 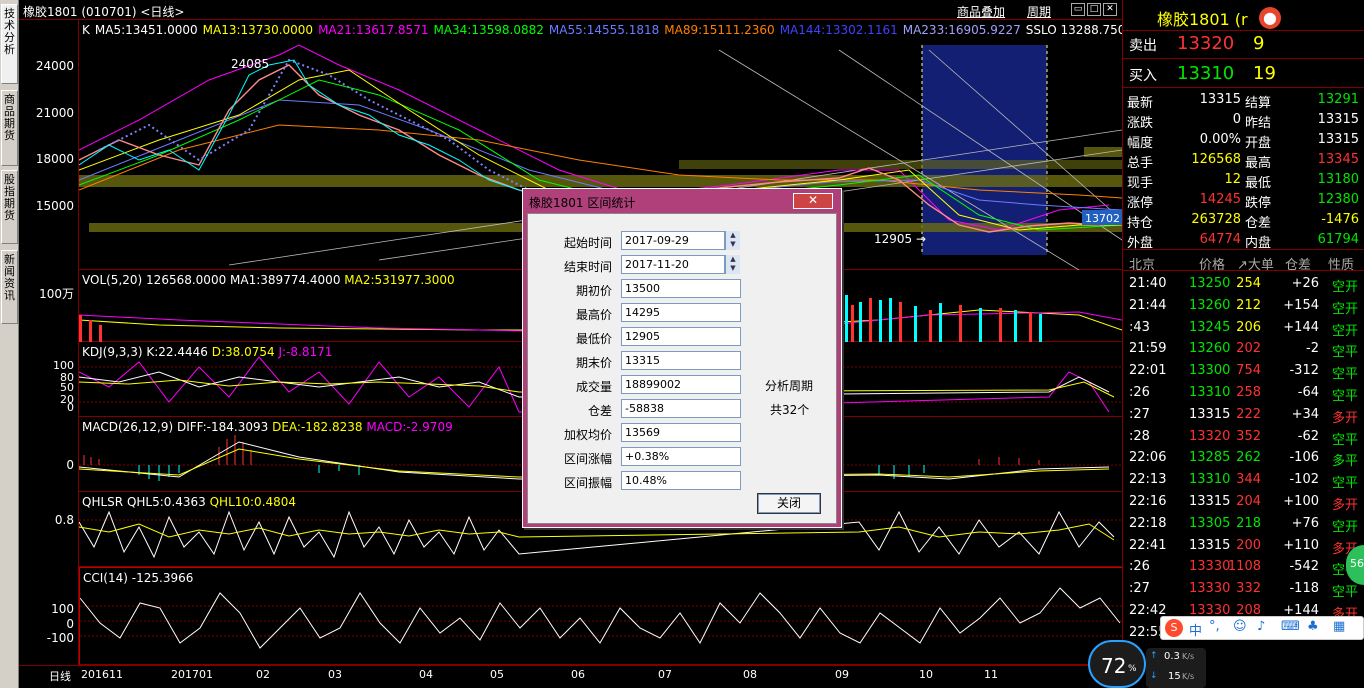 I want to click on x-axis-label: 201701, so click(x=192, y=674).